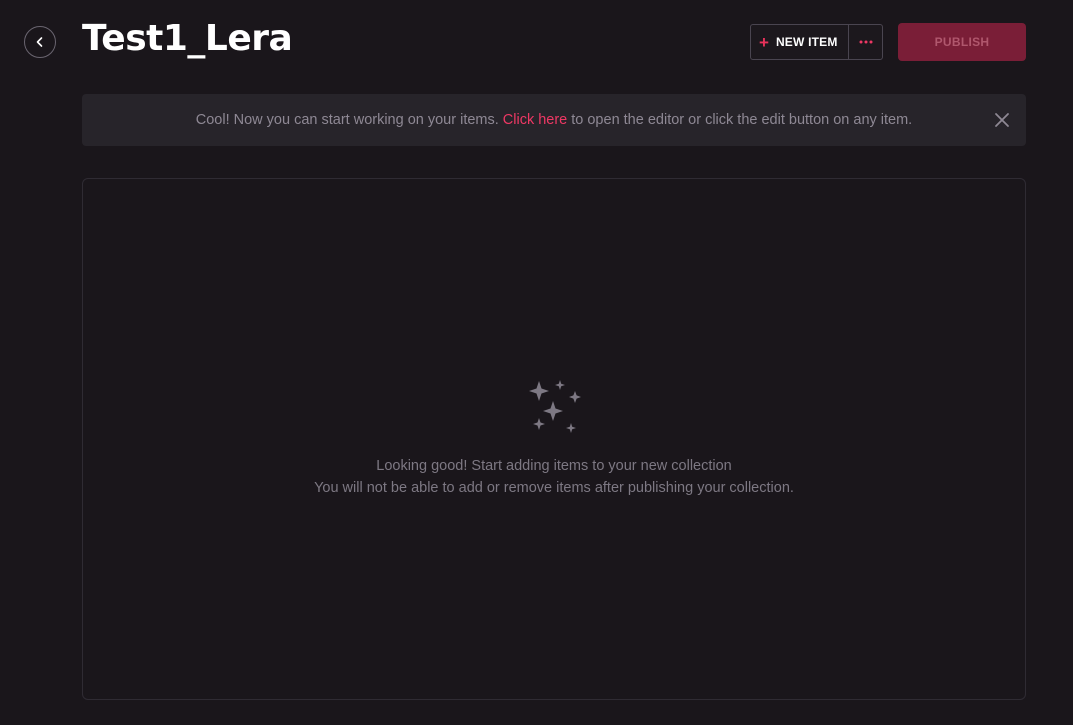 This screenshot has width=1073, height=725. Describe the element at coordinates (535, 120) in the screenshot. I see `banner-link: Click here` at that location.